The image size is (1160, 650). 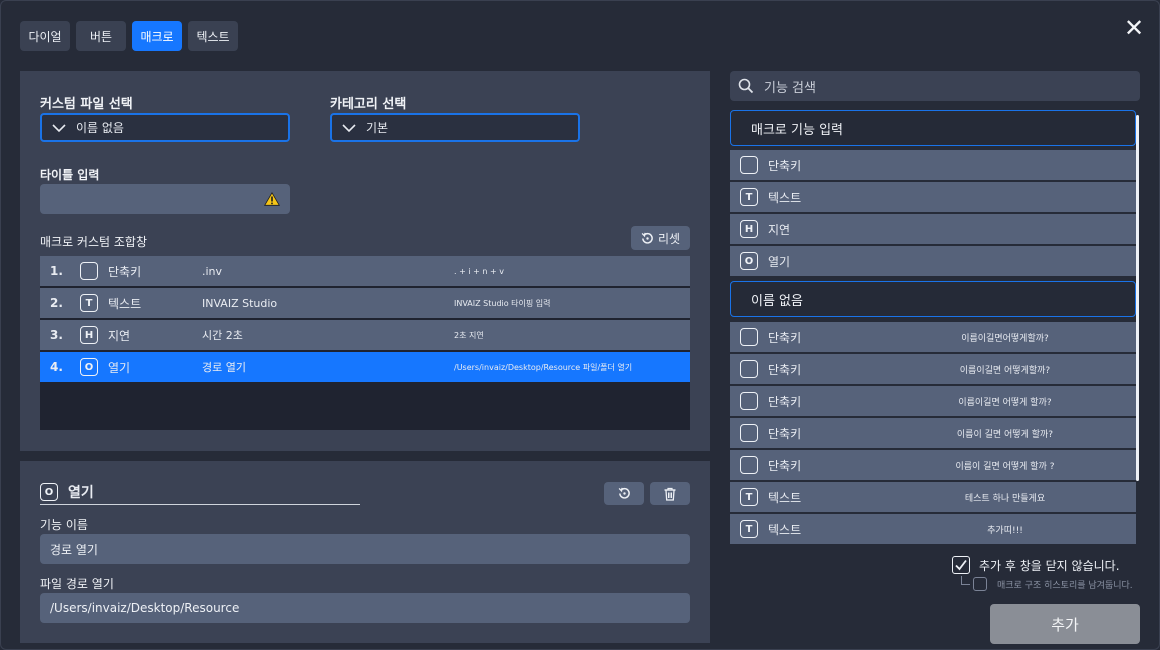 What do you see at coordinates (502, 303) in the screenshot?
I see `row-desc: INVAIZ Studio 타이핑 입력` at bounding box center [502, 303].